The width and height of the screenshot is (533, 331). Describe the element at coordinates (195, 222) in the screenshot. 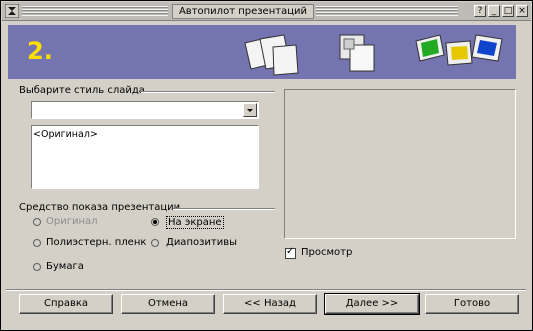

I see `radio-screen-label: На экране` at that location.